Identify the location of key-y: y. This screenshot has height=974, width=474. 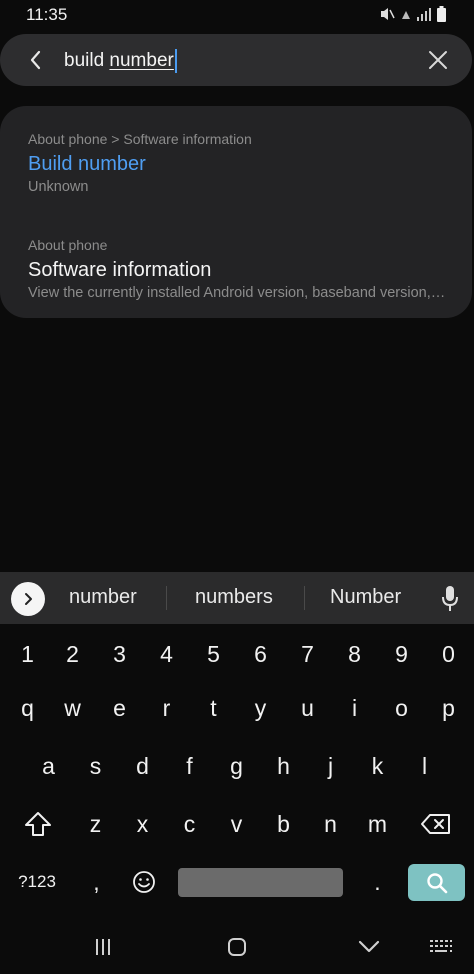
(260, 708).